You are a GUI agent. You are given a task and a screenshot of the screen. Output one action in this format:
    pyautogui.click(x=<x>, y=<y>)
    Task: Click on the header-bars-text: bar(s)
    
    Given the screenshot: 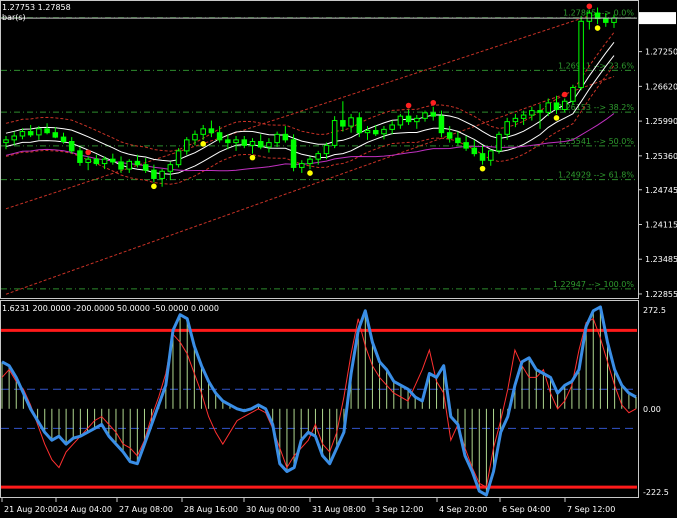 What is the action you would take?
    pyautogui.click(x=14, y=17)
    